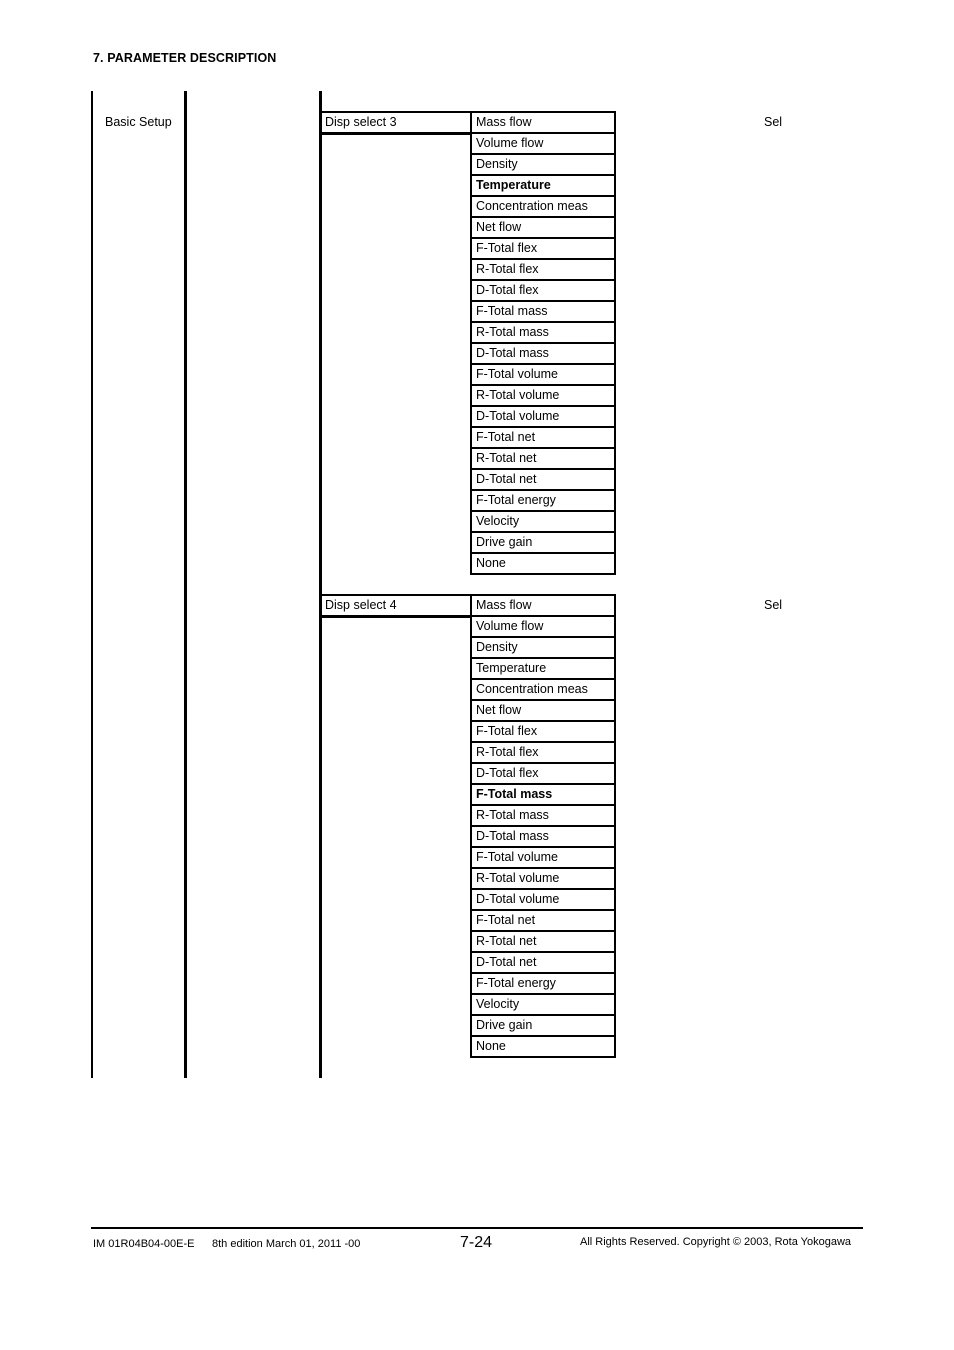 The width and height of the screenshot is (954, 1350). I want to click on table-border-menu, so click(185, 584).